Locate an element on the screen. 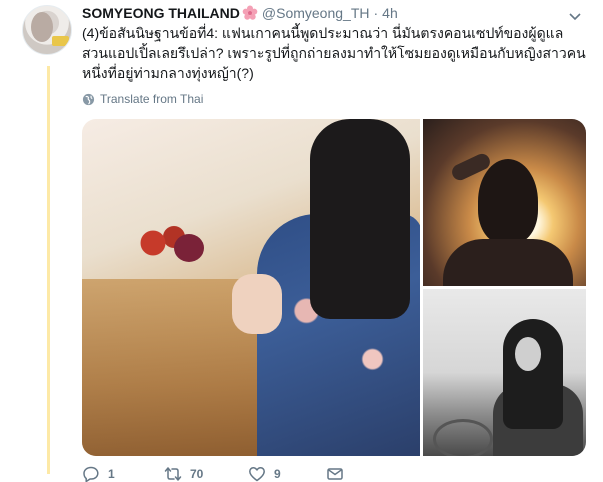  direct-message-icon is located at coordinates (335, 474).